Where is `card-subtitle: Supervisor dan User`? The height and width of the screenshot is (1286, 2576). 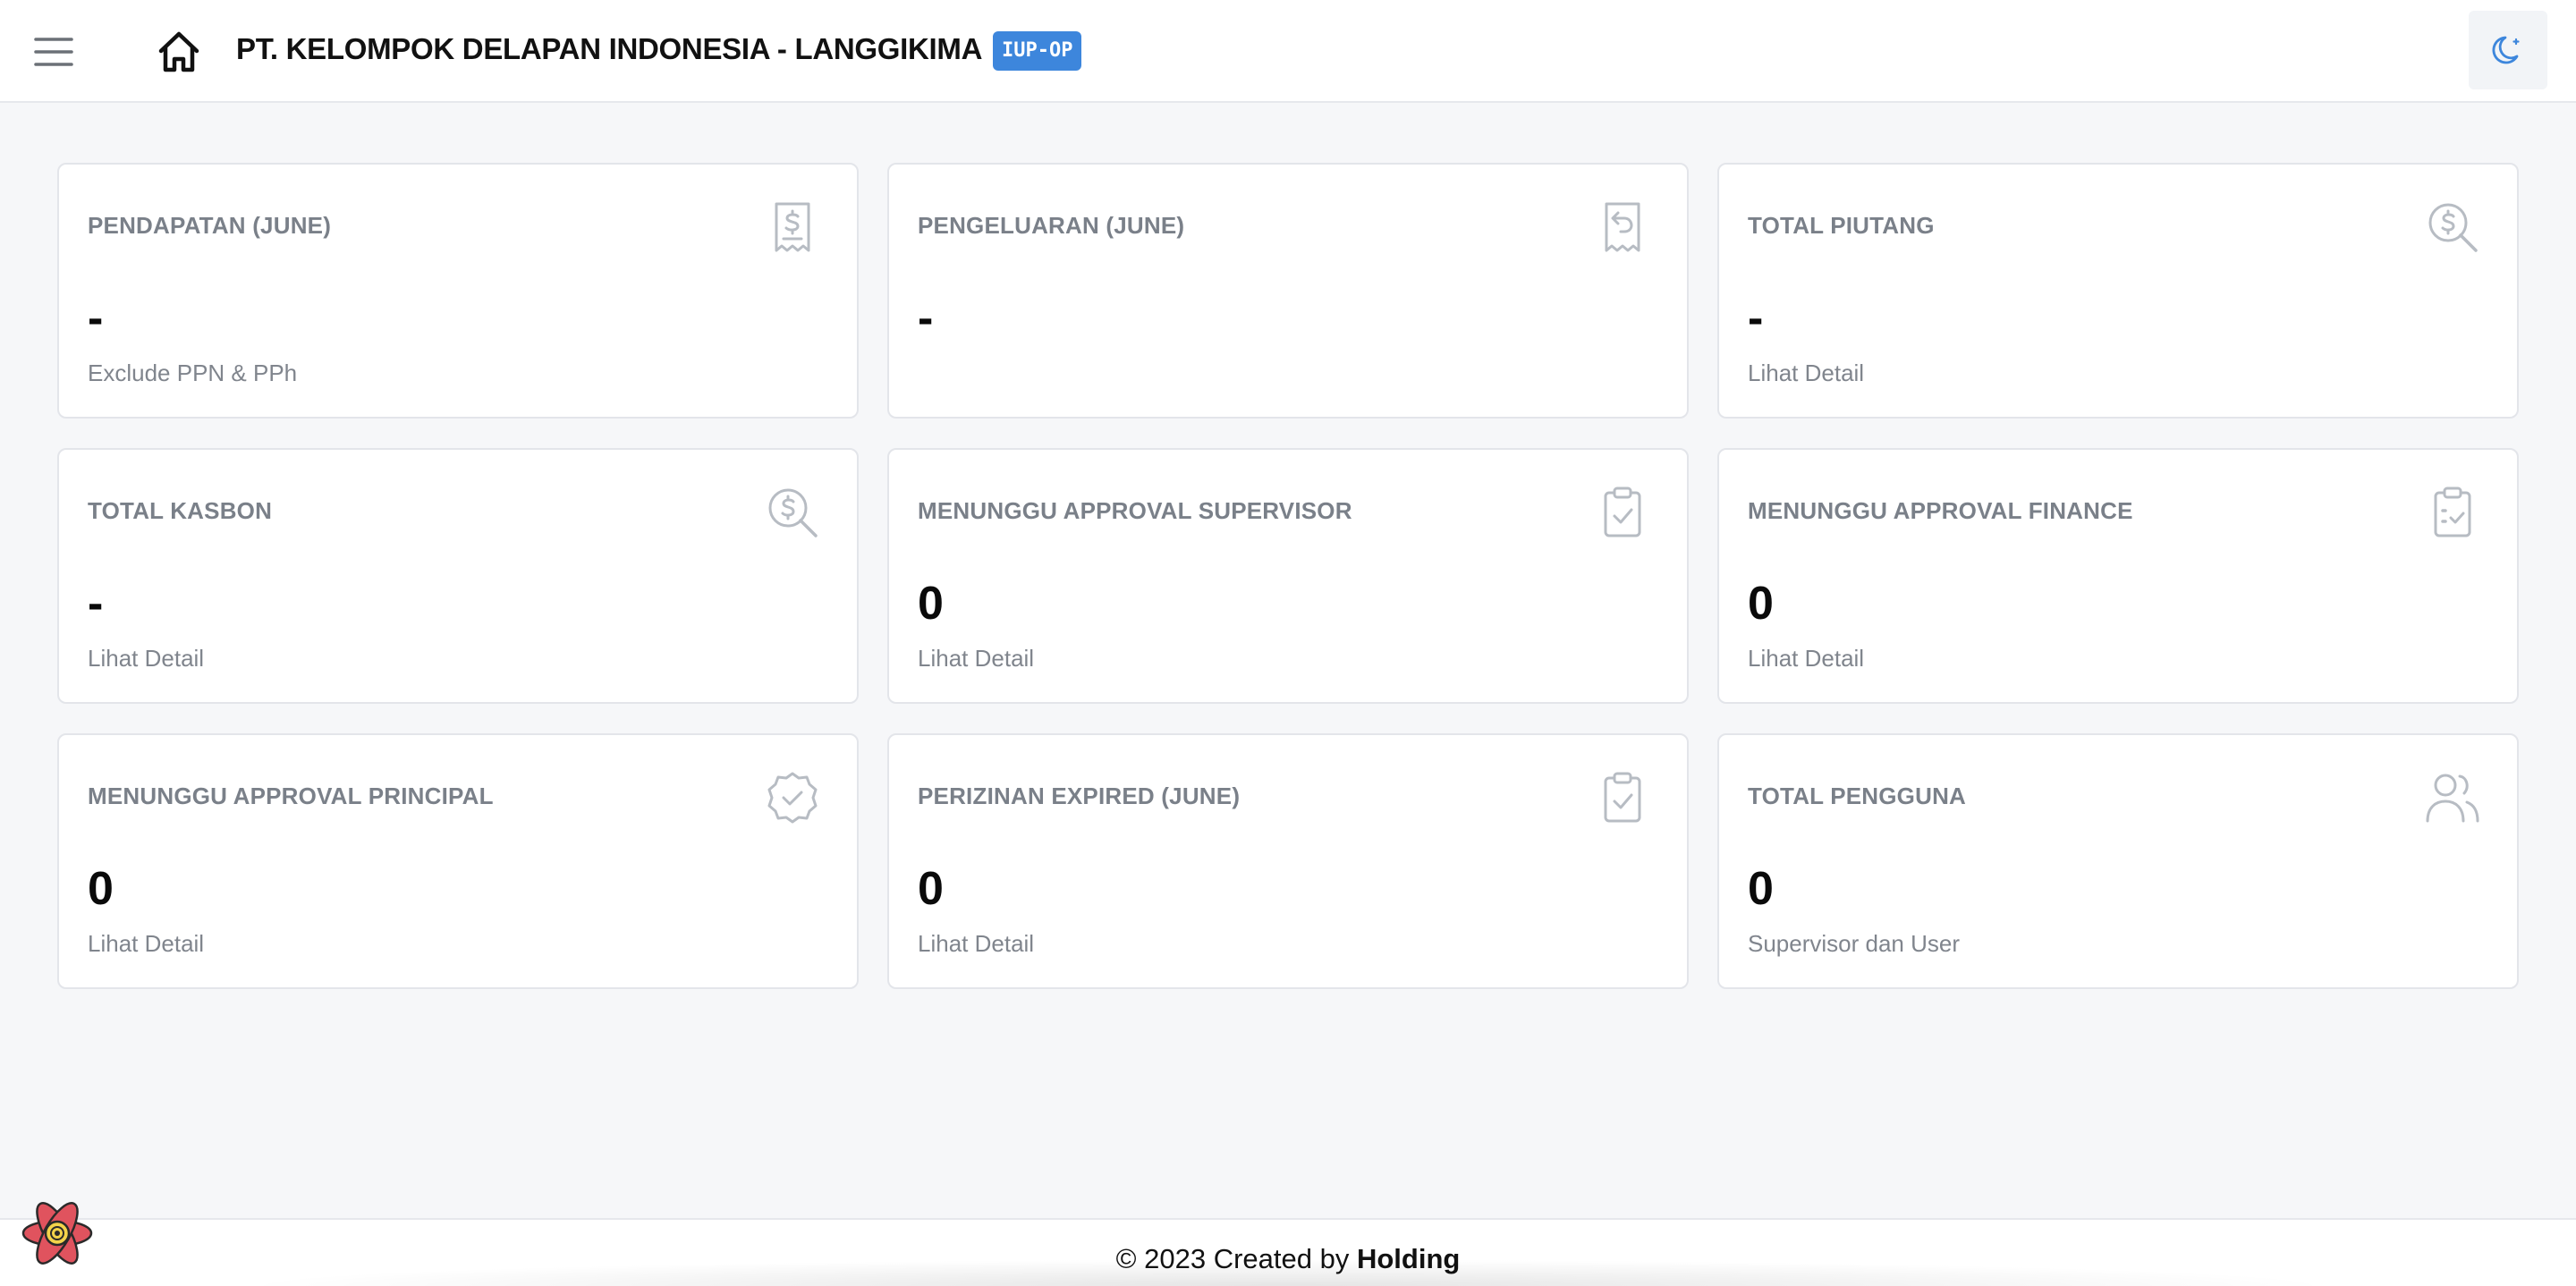
card-subtitle: Supervisor dan User is located at coordinates (1854, 943).